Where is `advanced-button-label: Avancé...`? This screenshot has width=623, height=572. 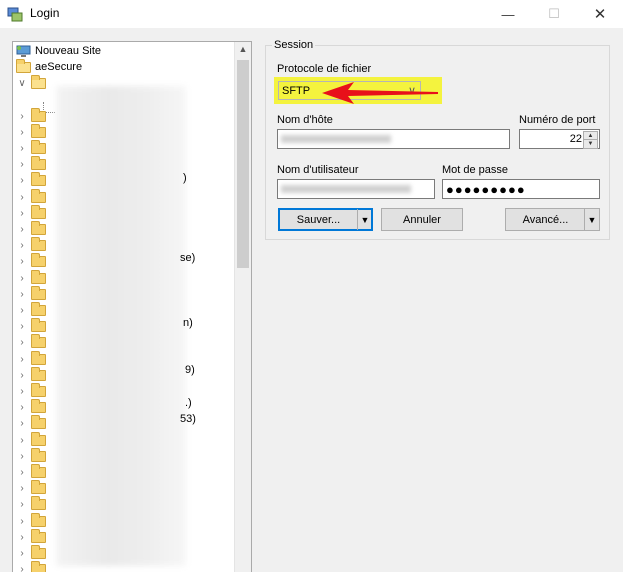
advanced-button-label: Avancé... is located at coordinates (545, 219).